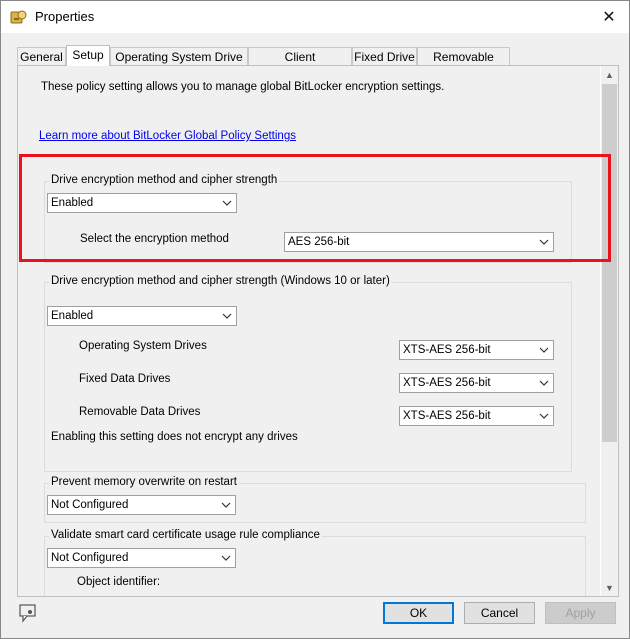  I want to click on fixed-drives-label: Fixed Data Drives, so click(125, 379).